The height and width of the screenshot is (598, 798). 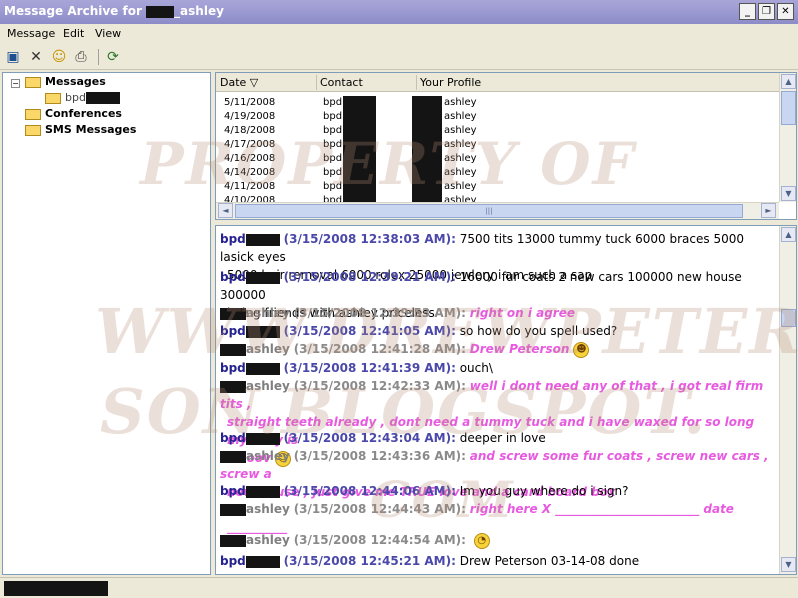 What do you see at coordinates (497, 103) in the screenshot?
I see `table-row: 5/11/2008 bpd ashley` at bounding box center [497, 103].